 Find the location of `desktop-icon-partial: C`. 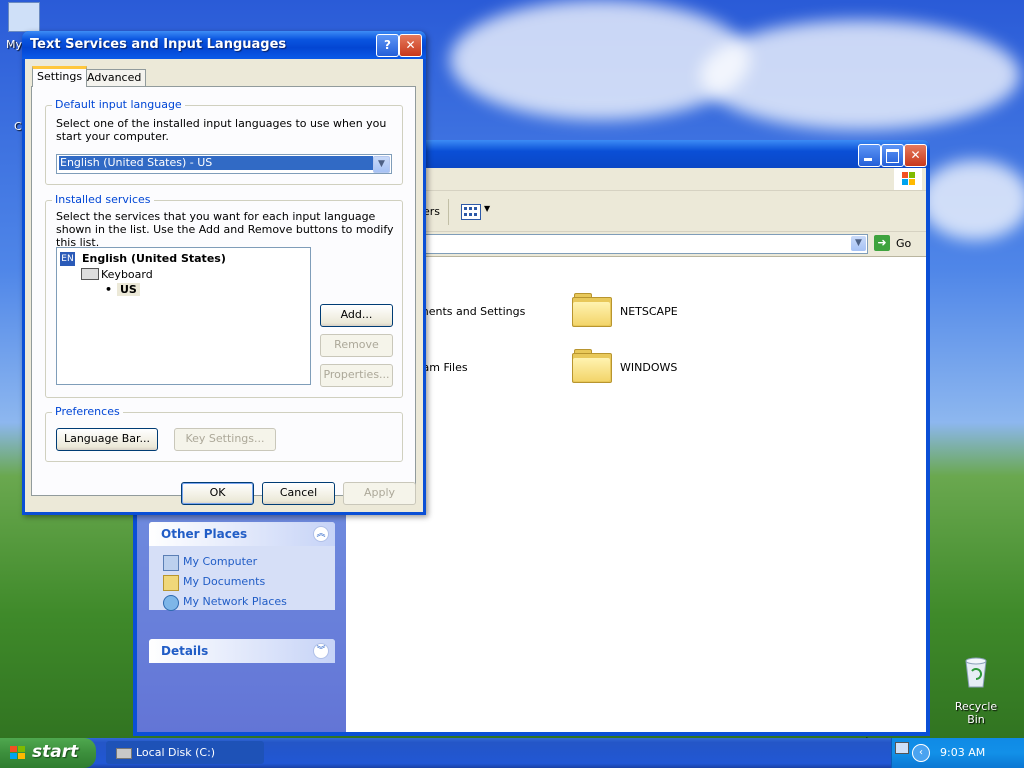

desktop-icon-partial: C is located at coordinates (18, 126).